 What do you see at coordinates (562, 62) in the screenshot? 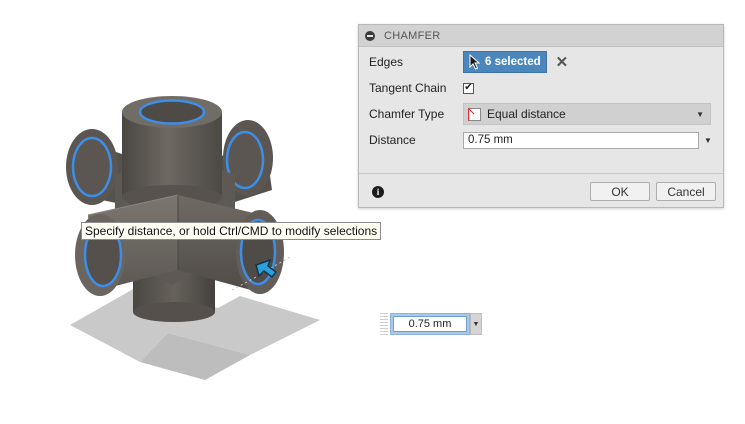
I see `x-icon: ✕` at bounding box center [562, 62].